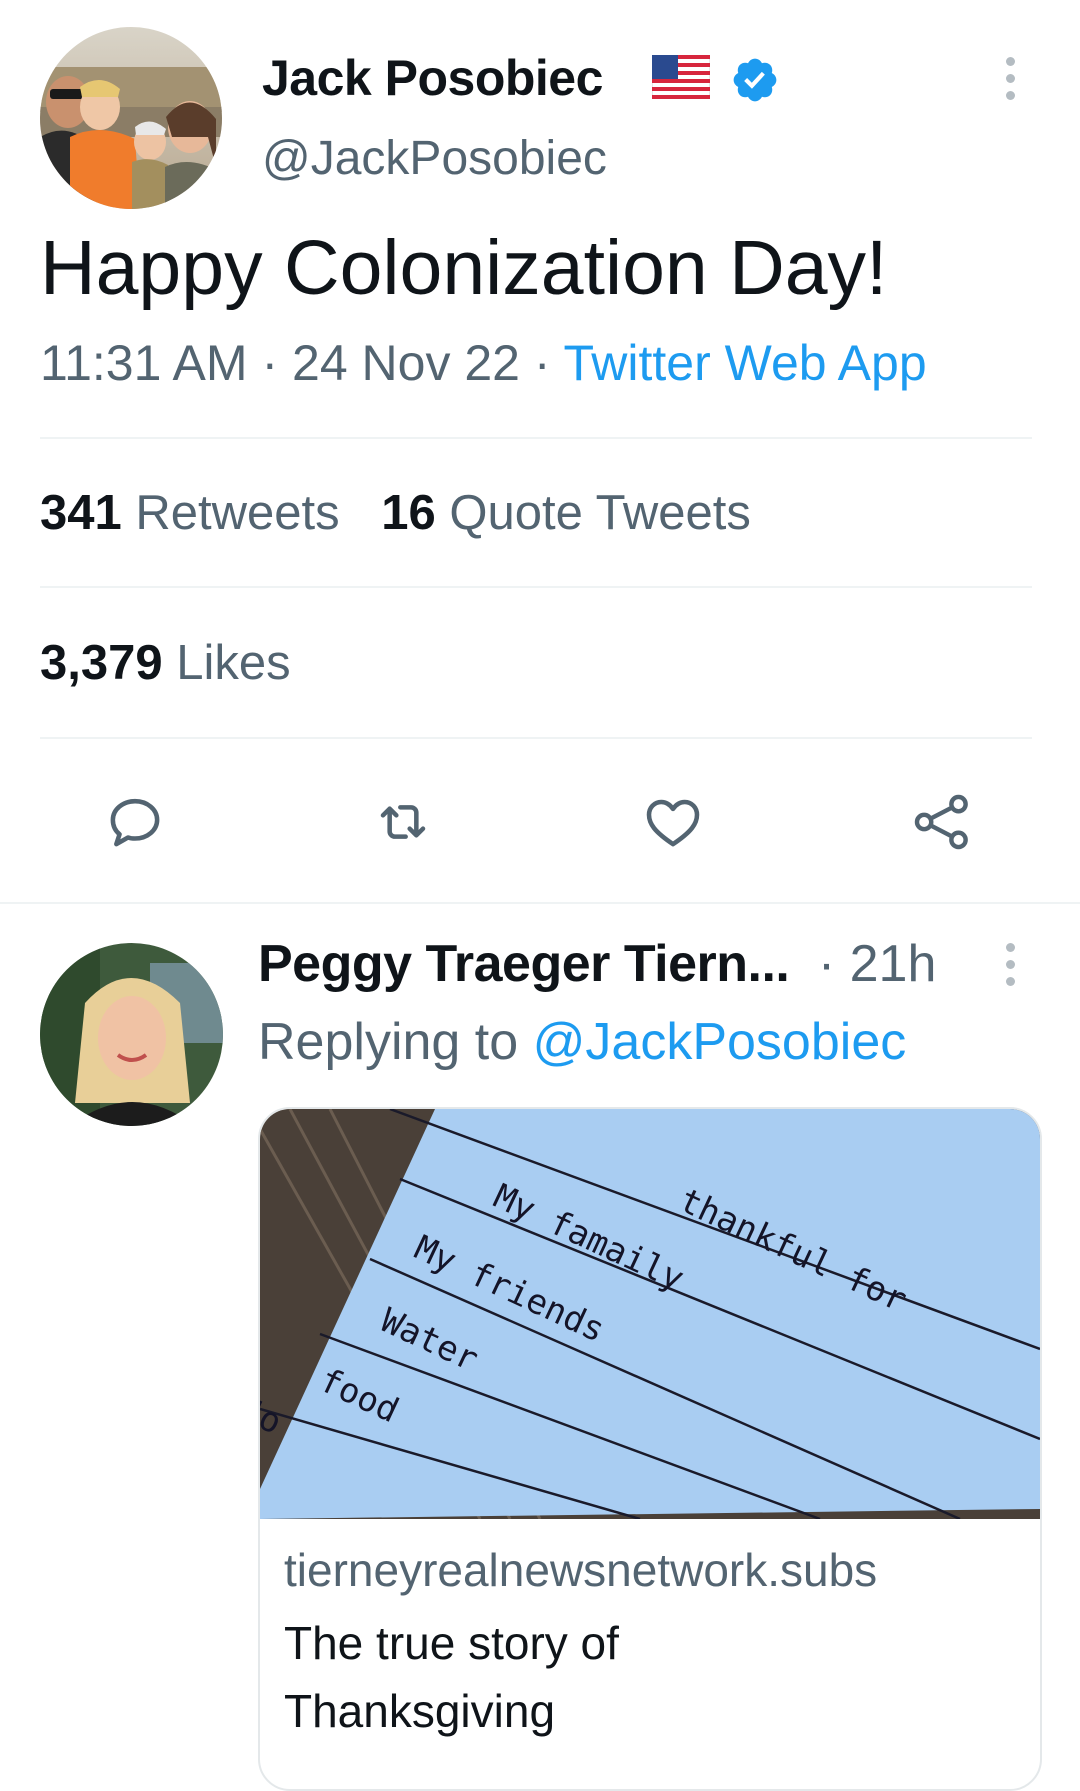  I want to click on replying-handle: @JackPosobiec, so click(720, 1042).